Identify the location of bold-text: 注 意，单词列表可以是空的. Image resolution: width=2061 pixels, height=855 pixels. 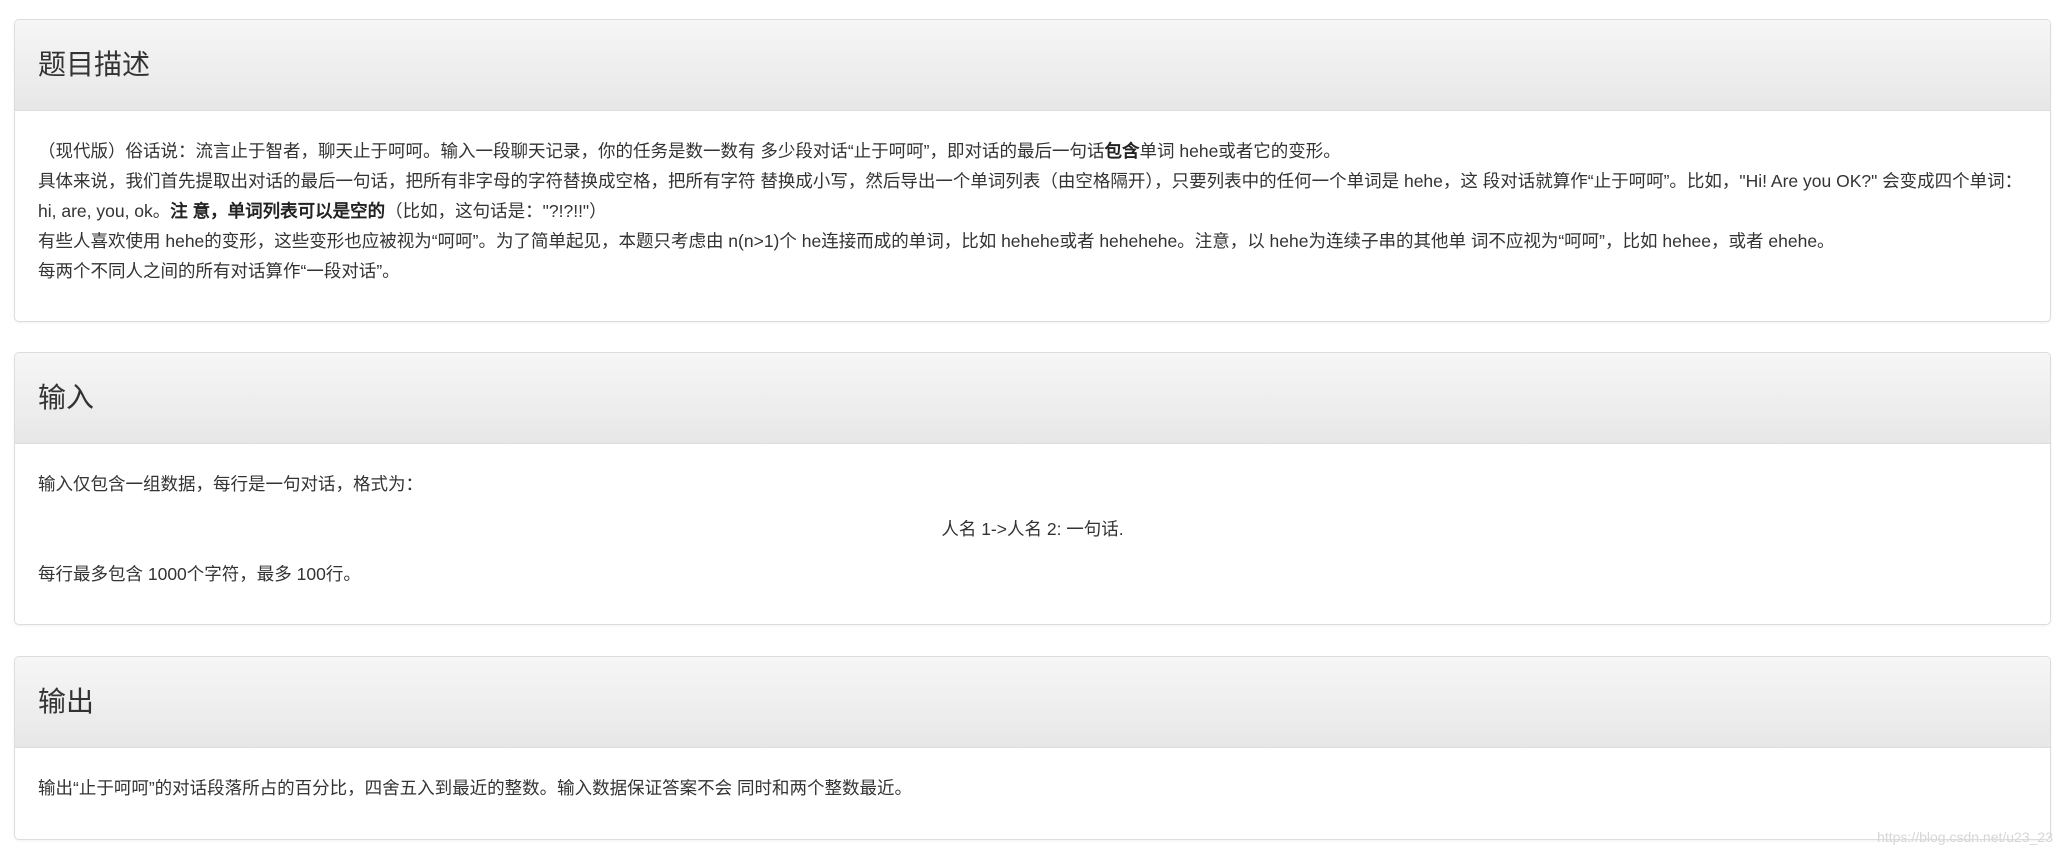
(278, 211).